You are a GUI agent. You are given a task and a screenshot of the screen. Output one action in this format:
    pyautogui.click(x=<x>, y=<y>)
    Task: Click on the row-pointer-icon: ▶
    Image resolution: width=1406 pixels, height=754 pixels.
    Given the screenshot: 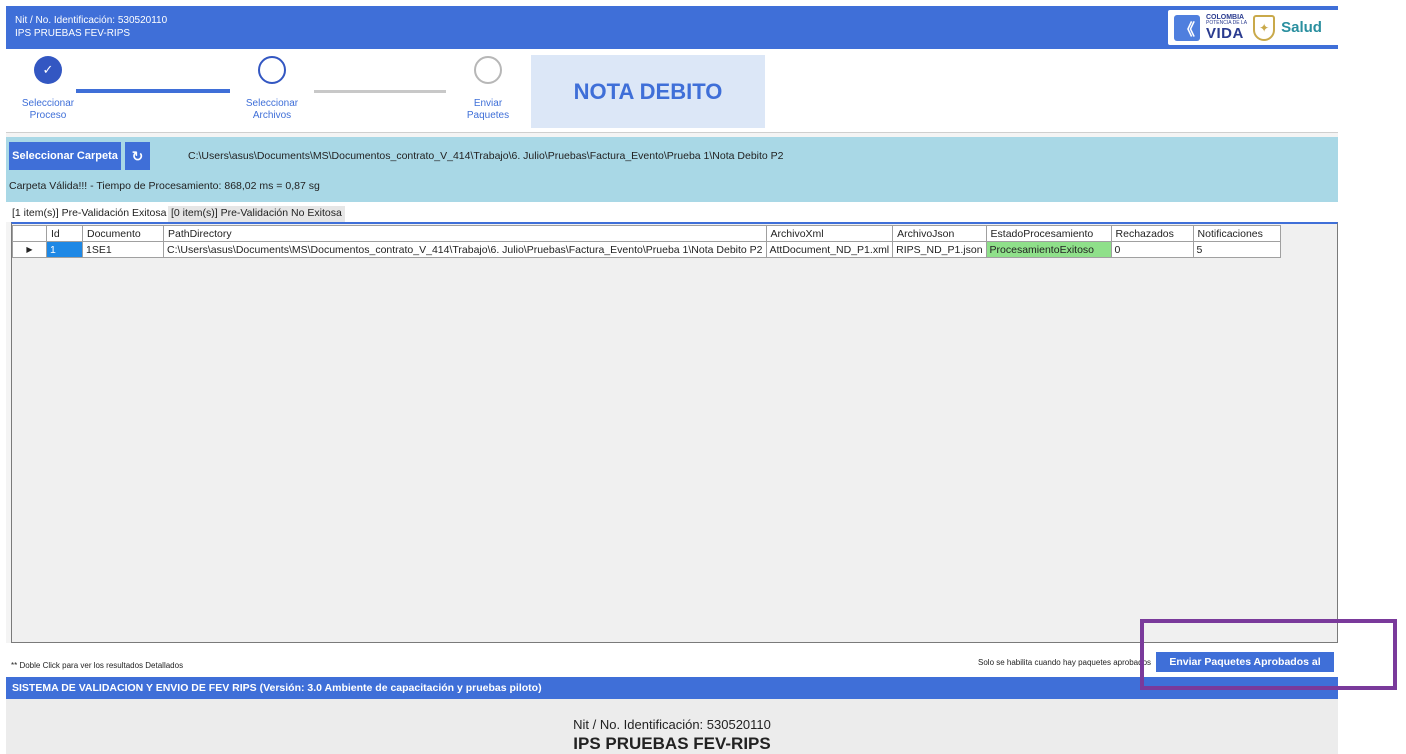 What is the action you would take?
    pyautogui.click(x=29, y=249)
    